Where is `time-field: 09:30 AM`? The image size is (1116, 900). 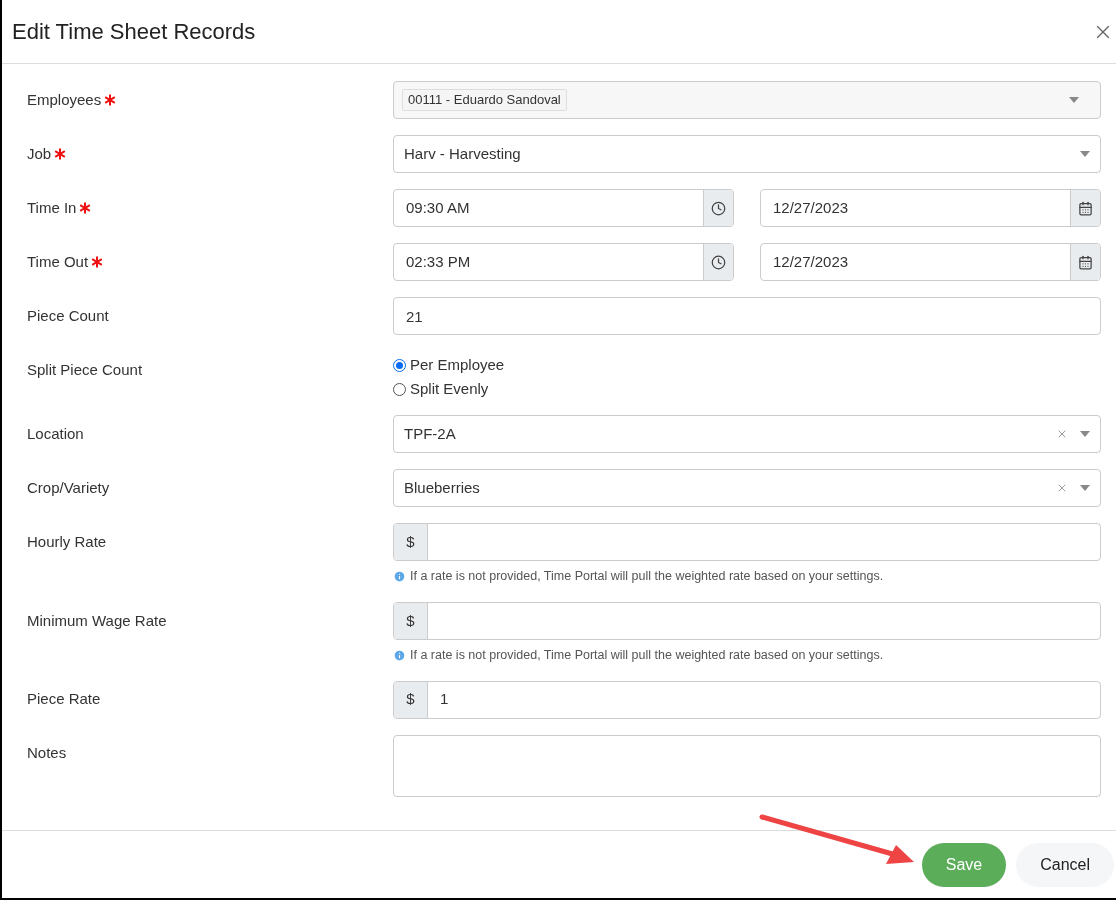
time-field: 09:30 AM is located at coordinates (563, 208).